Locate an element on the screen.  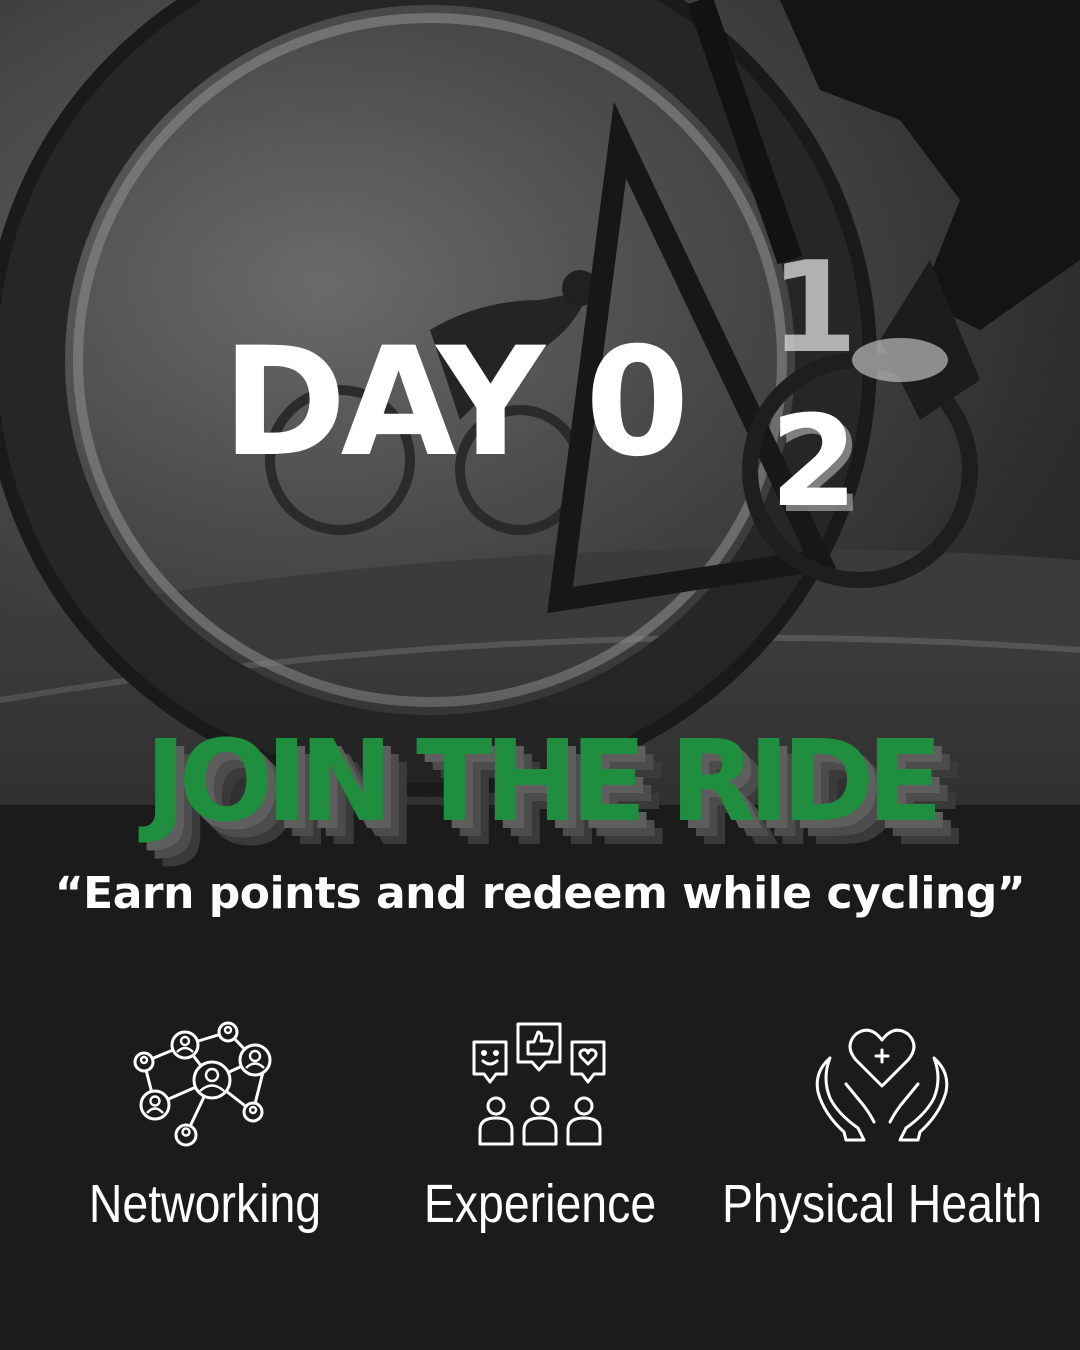
feature-experience-icon is located at coordinates (539, 1084).